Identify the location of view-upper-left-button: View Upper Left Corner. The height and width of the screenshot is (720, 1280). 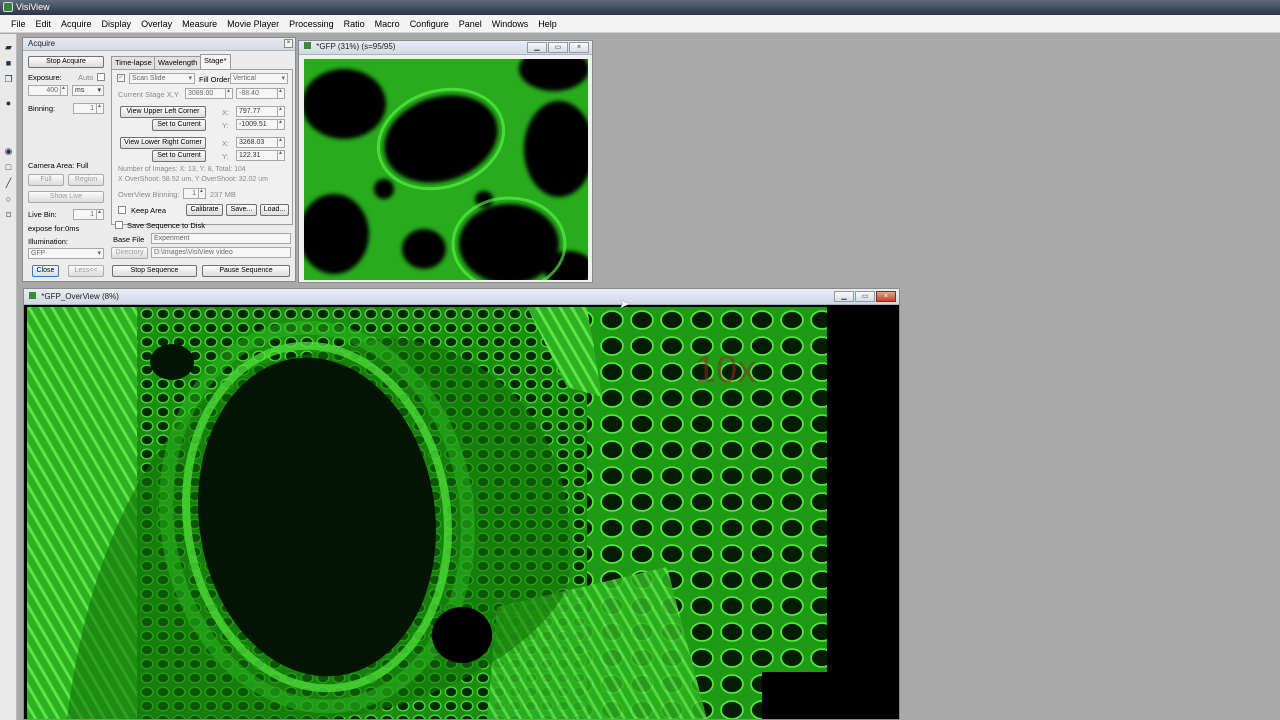
(163, 112).